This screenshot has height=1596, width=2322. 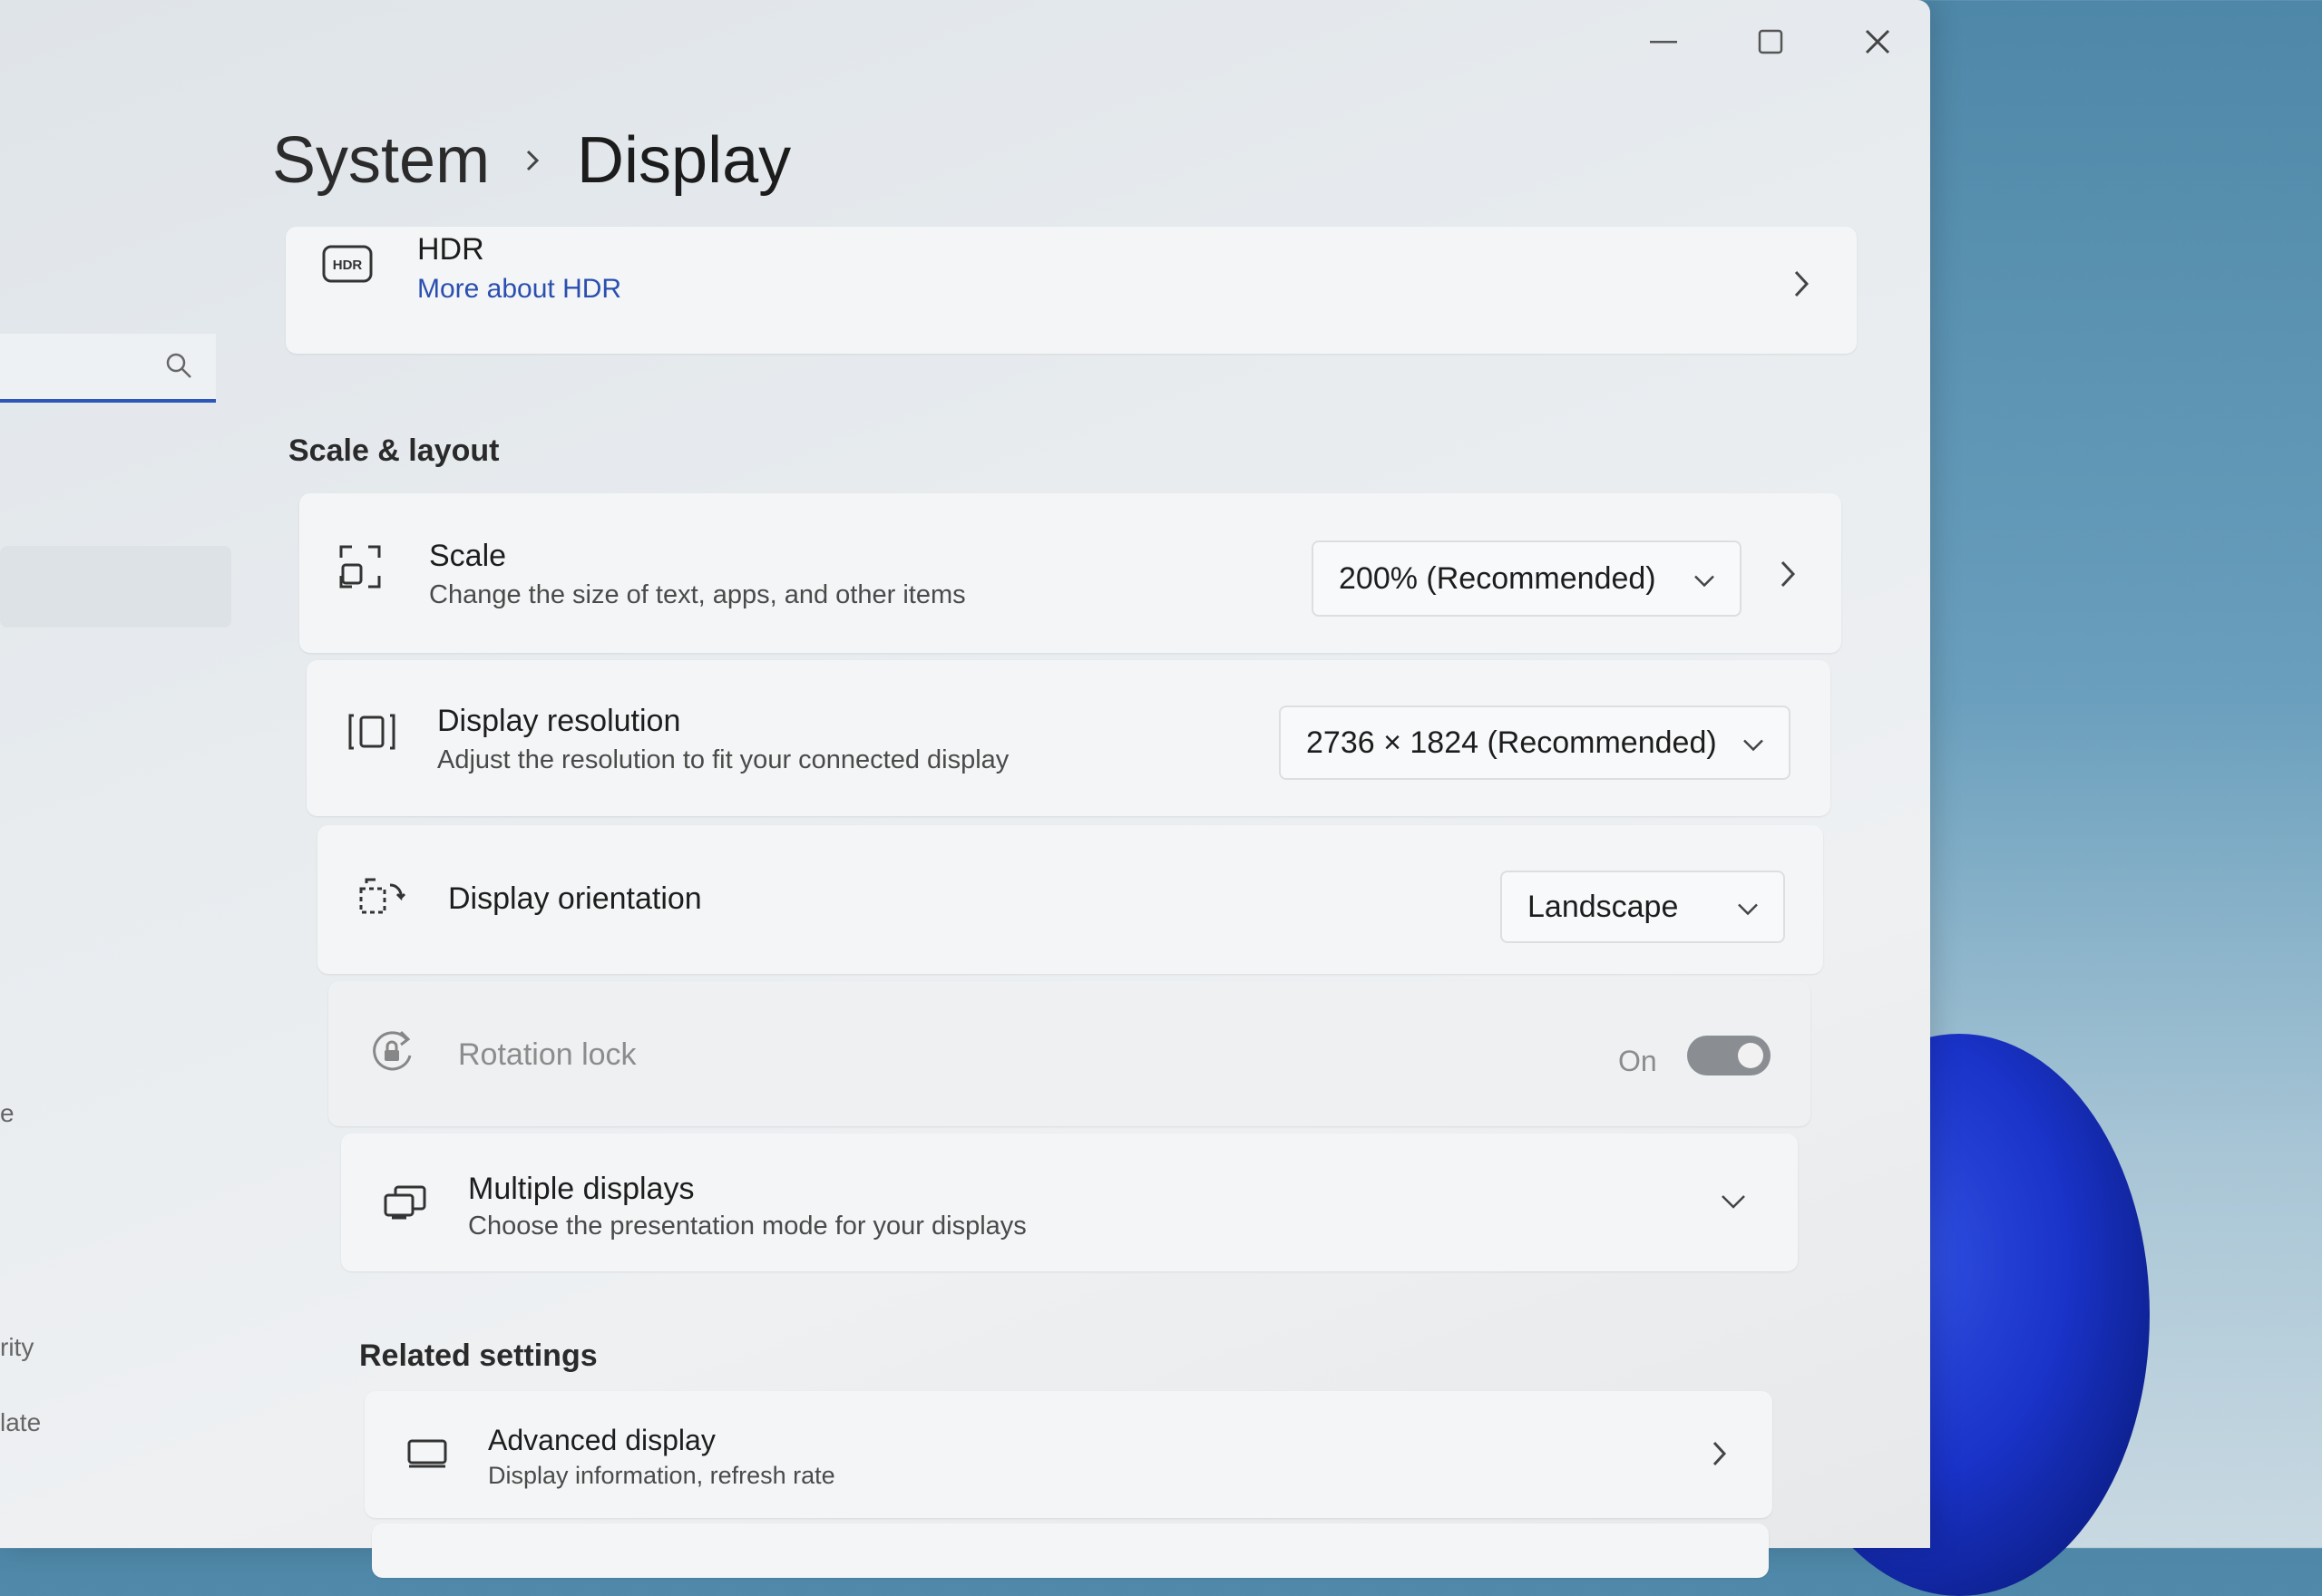 I want to click on minimize-button, so click(x=1664, y=41).